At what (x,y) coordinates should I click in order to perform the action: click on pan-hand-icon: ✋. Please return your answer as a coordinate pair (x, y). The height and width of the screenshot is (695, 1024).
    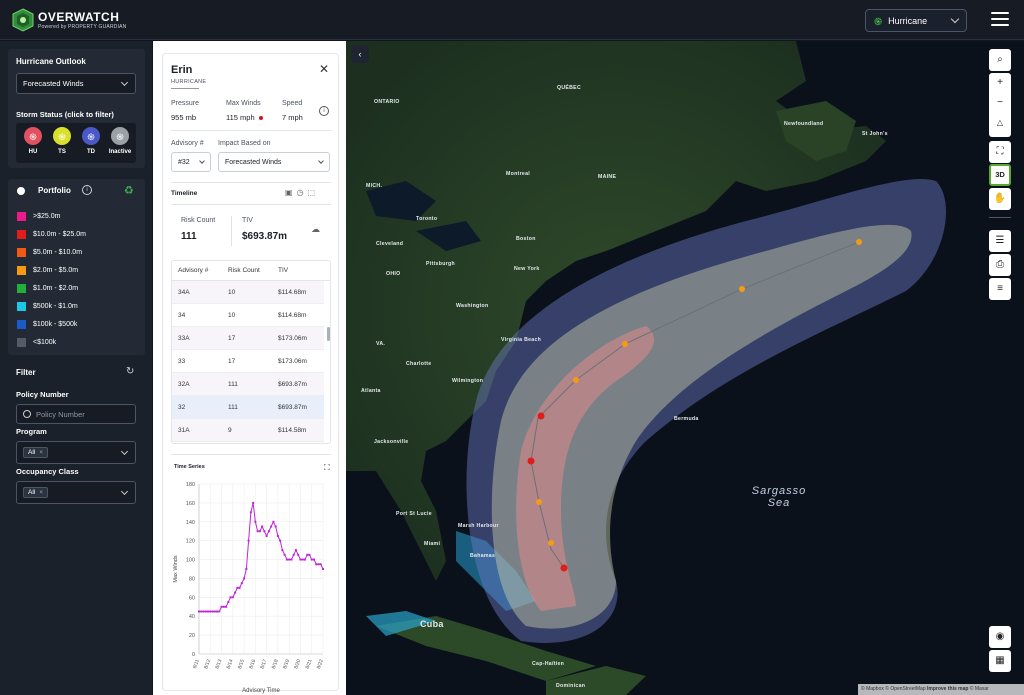
    Looking at the image, I should click on (1000, 199).